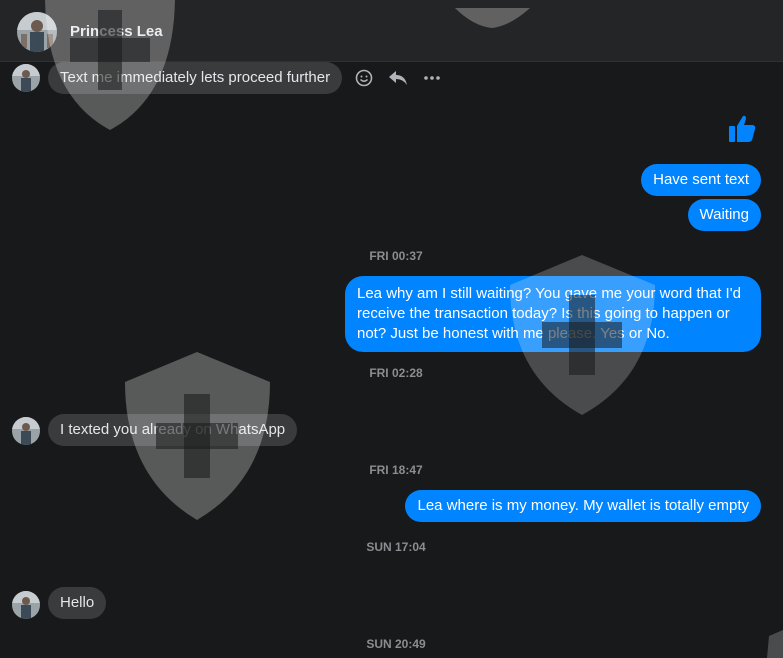 The height and width of the screenshot is (658, 783). I want to click on timestamp: SUN 20:49, so click(396, 644).